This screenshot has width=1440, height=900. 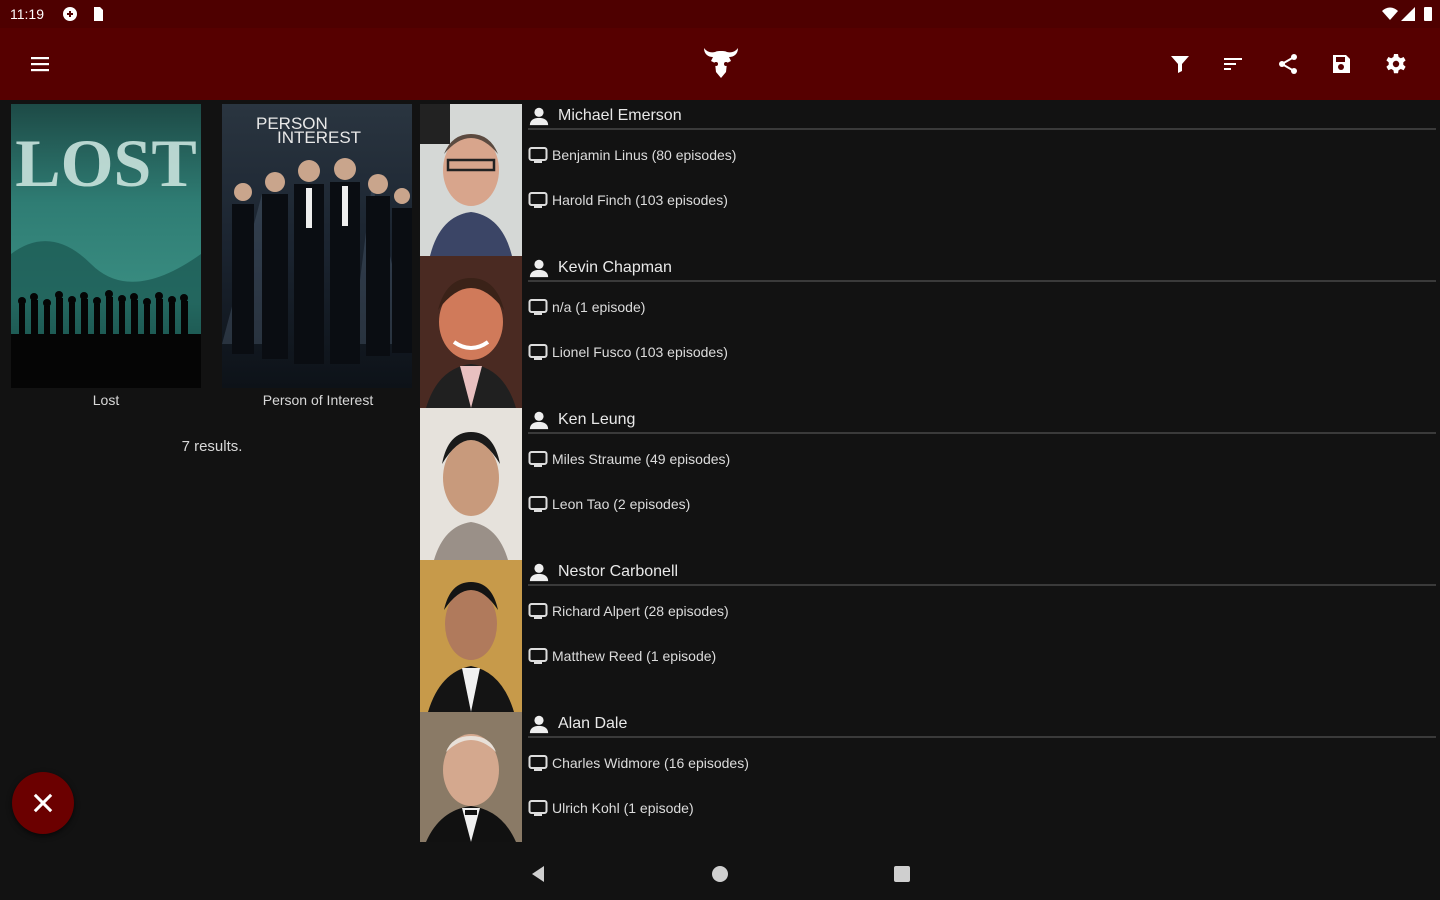 What do you see at coordinates (599, 307) in the screenshot?
I see `role-label: n/a (1 episode)` at bounding box center [599, 307].